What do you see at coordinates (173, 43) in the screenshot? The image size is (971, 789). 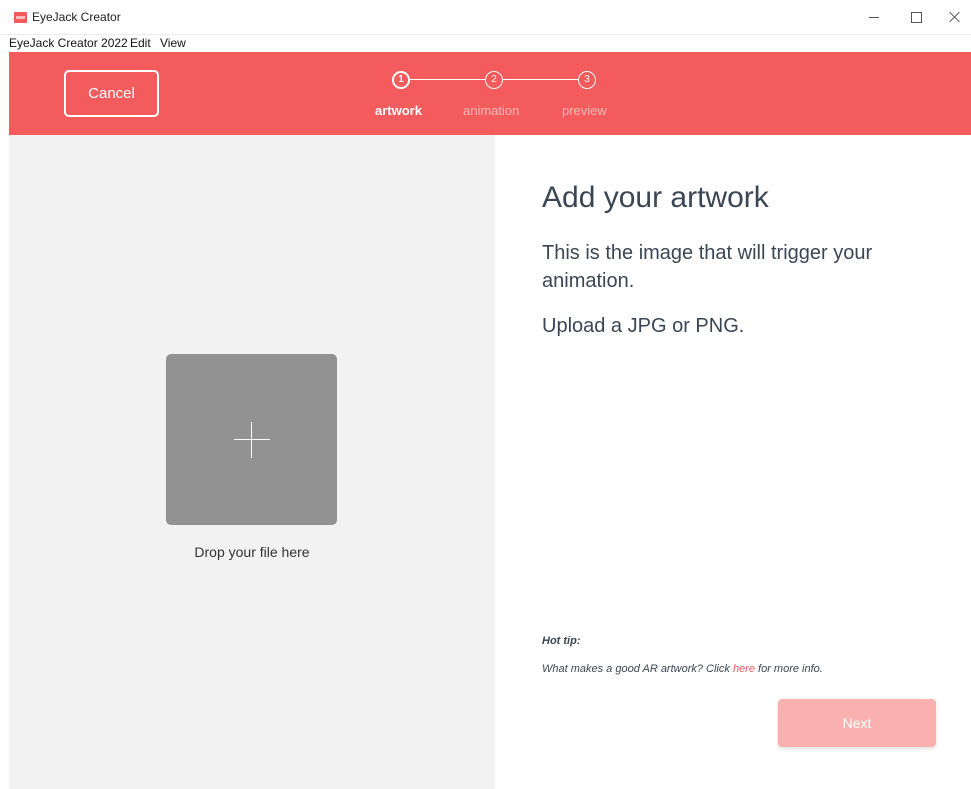 I see `menu-item-view: View` at bounding box center [173, 43].